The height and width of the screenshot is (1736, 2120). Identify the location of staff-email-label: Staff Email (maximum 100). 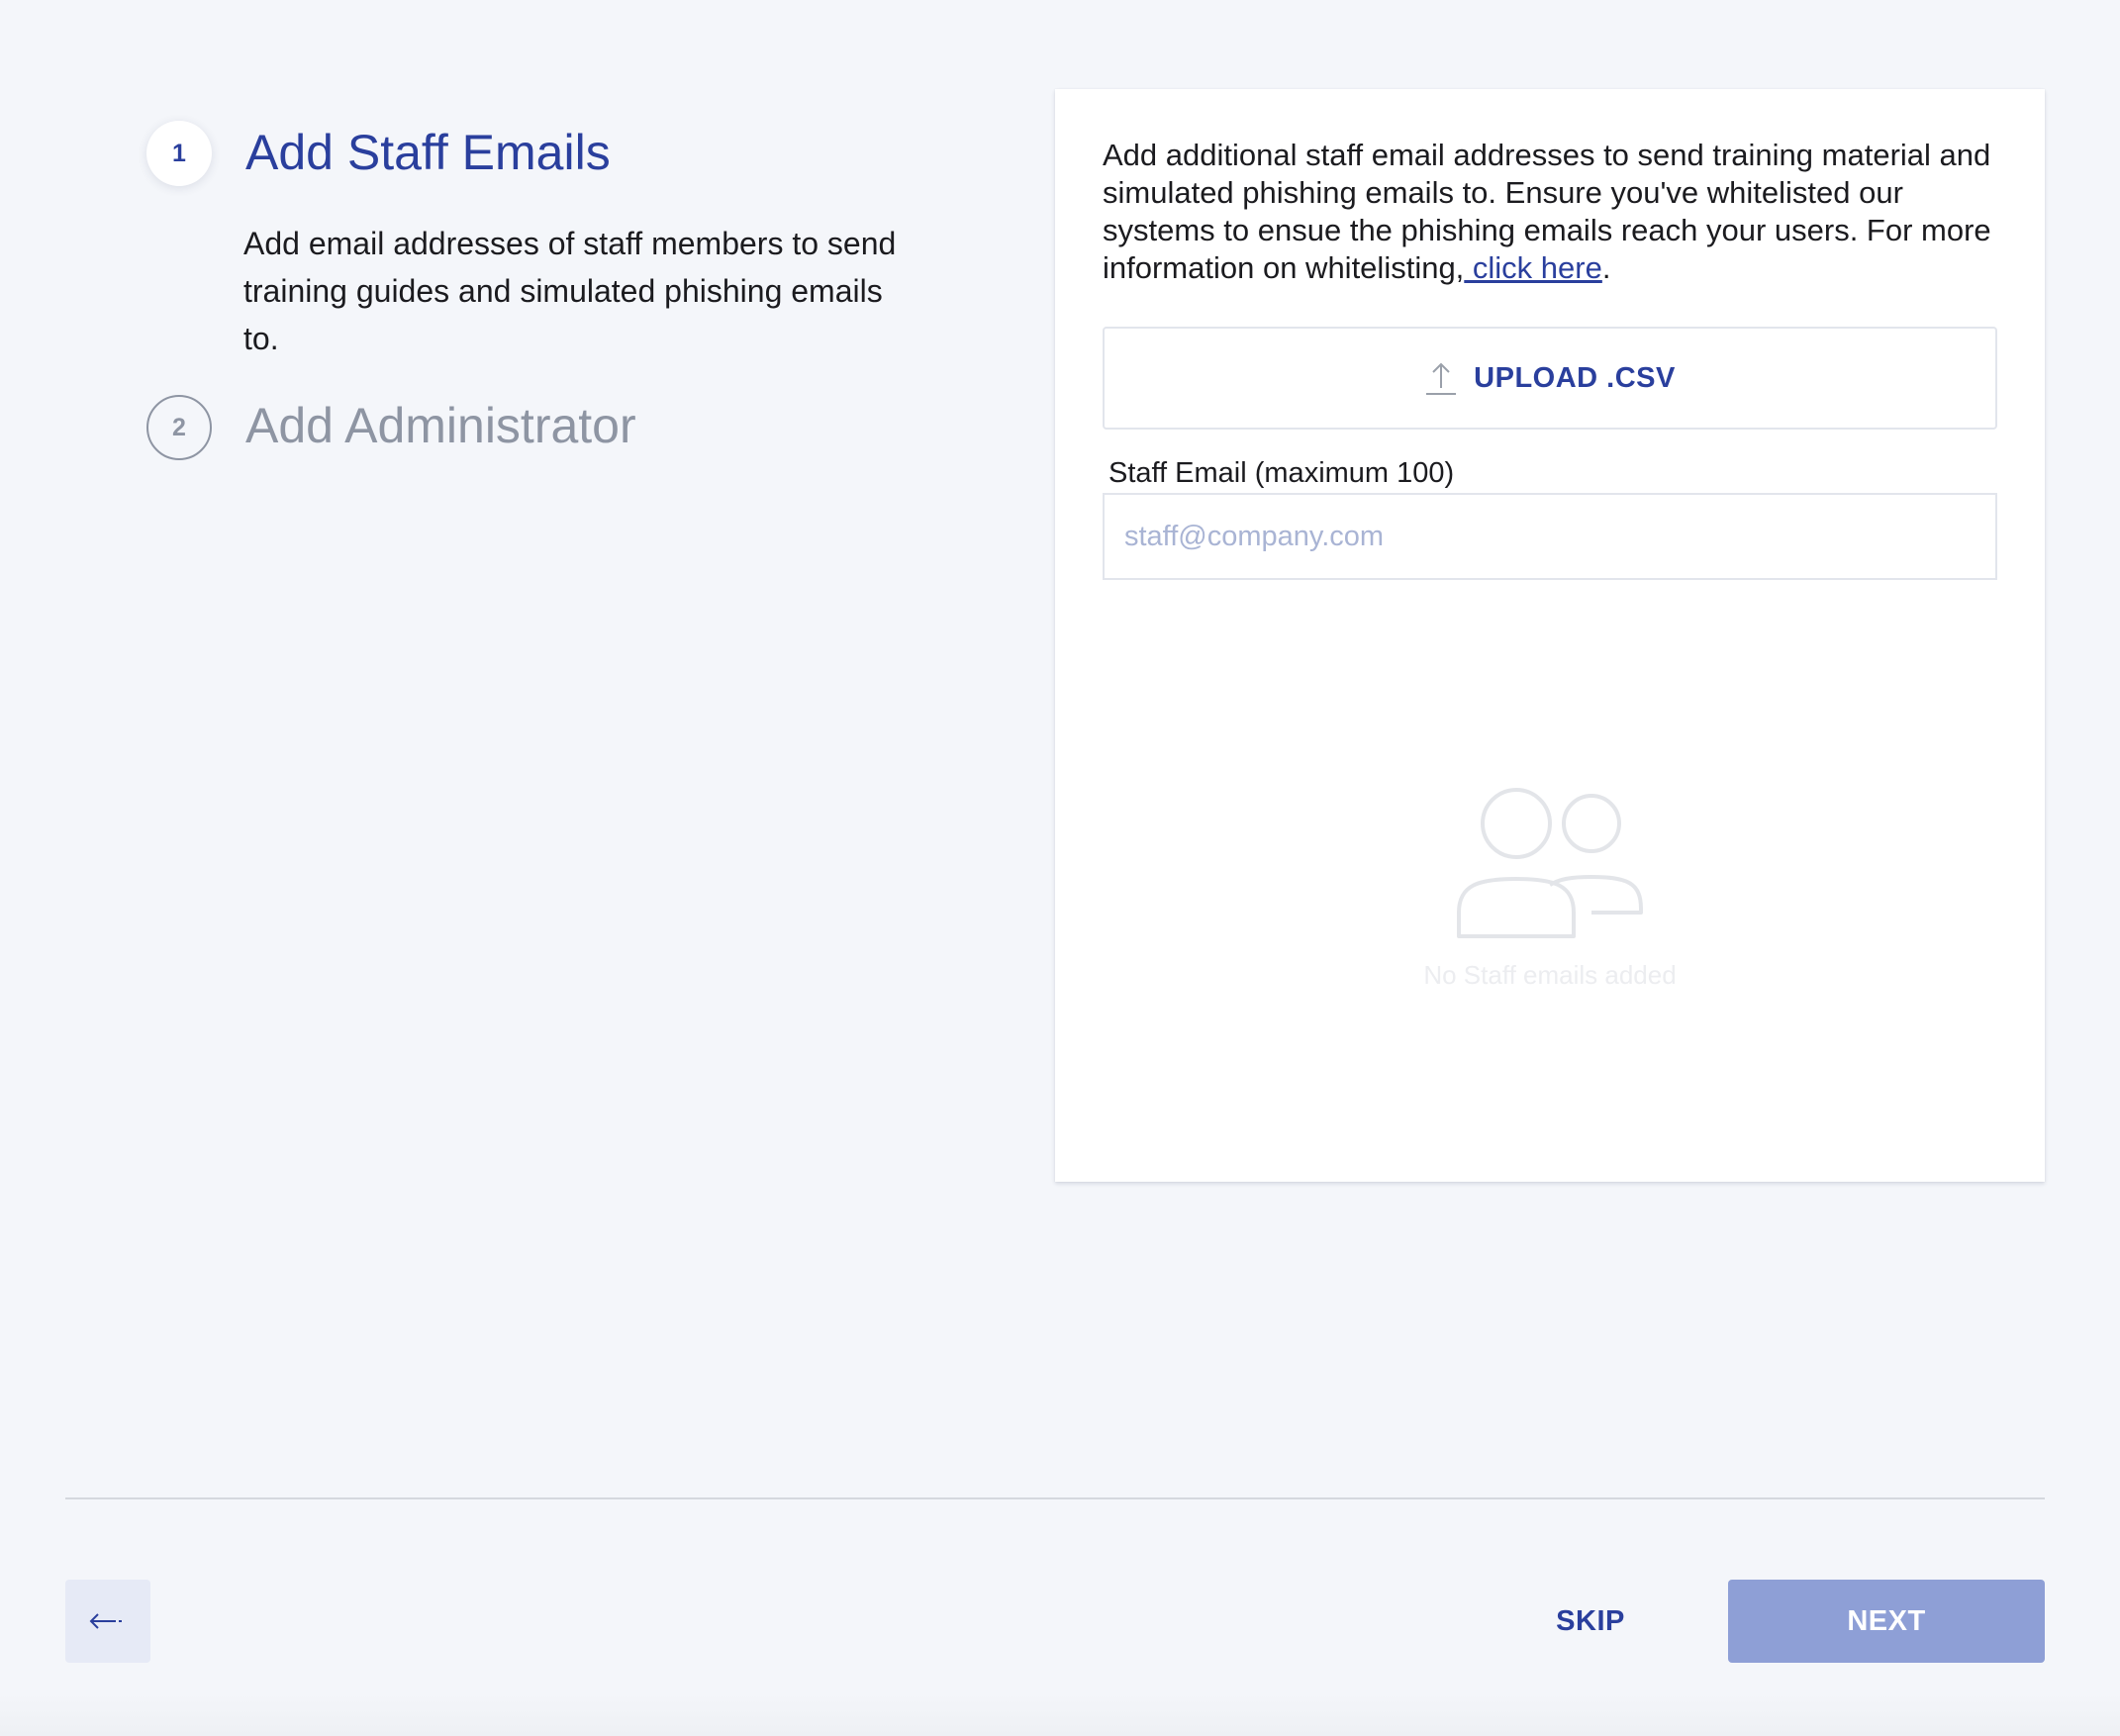
(1281, 473).